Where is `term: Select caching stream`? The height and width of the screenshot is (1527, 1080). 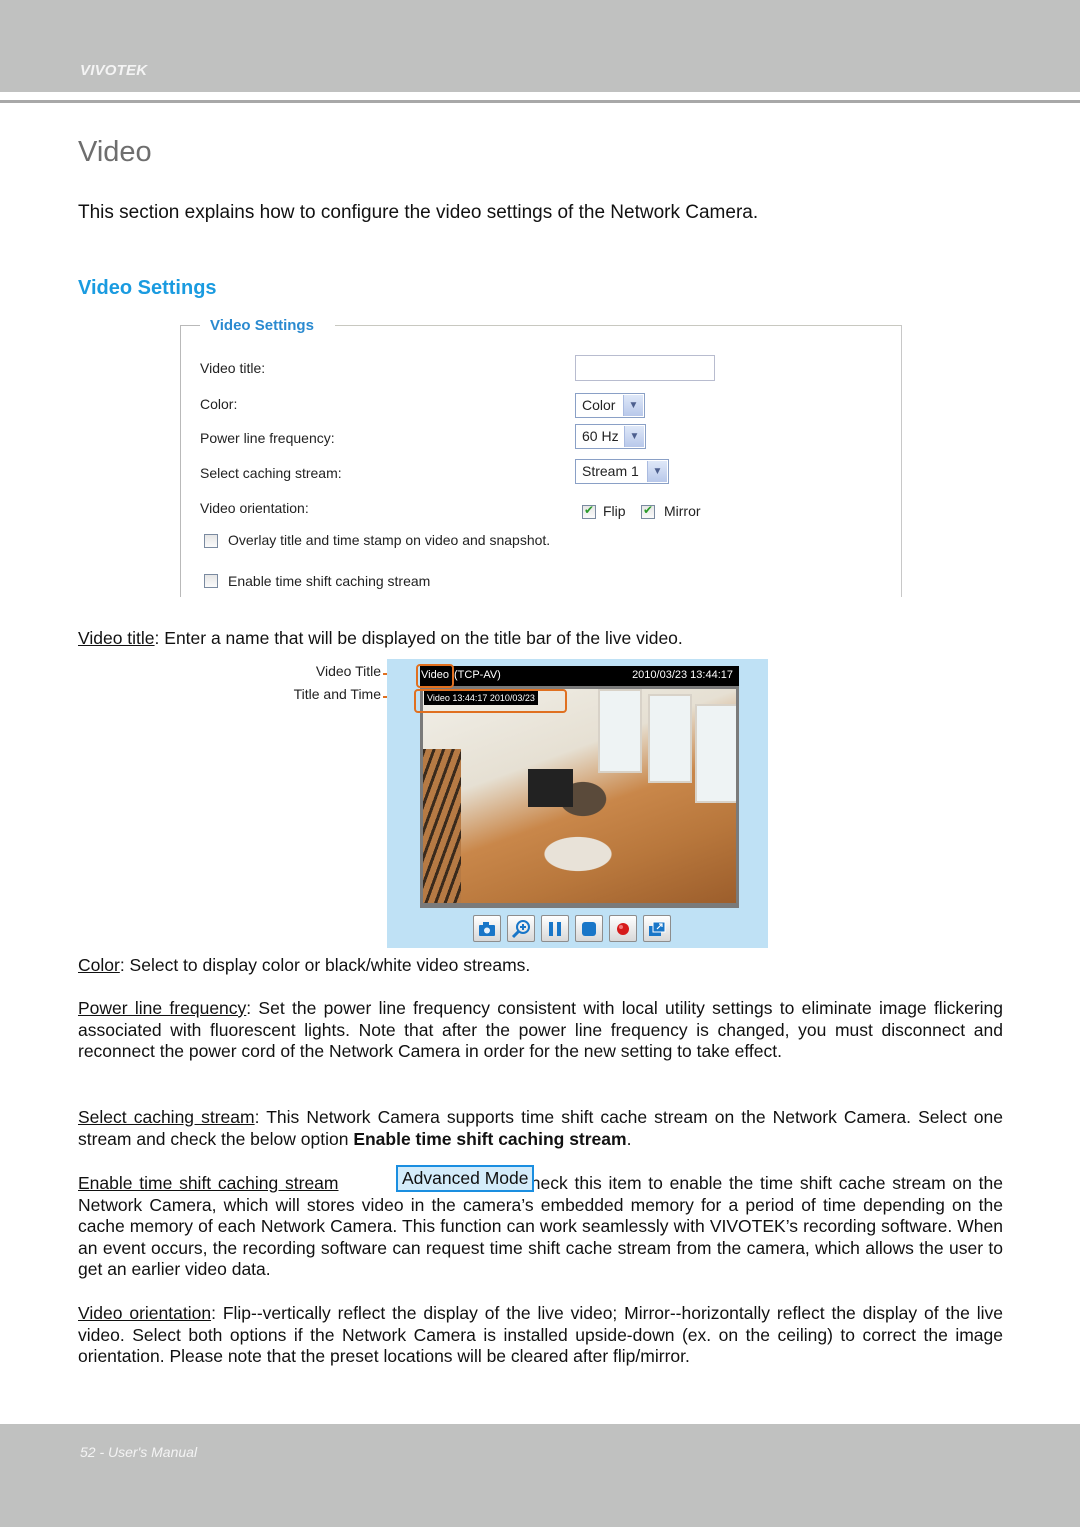 term: Select caching stream is located at coordinates (166, 1117).